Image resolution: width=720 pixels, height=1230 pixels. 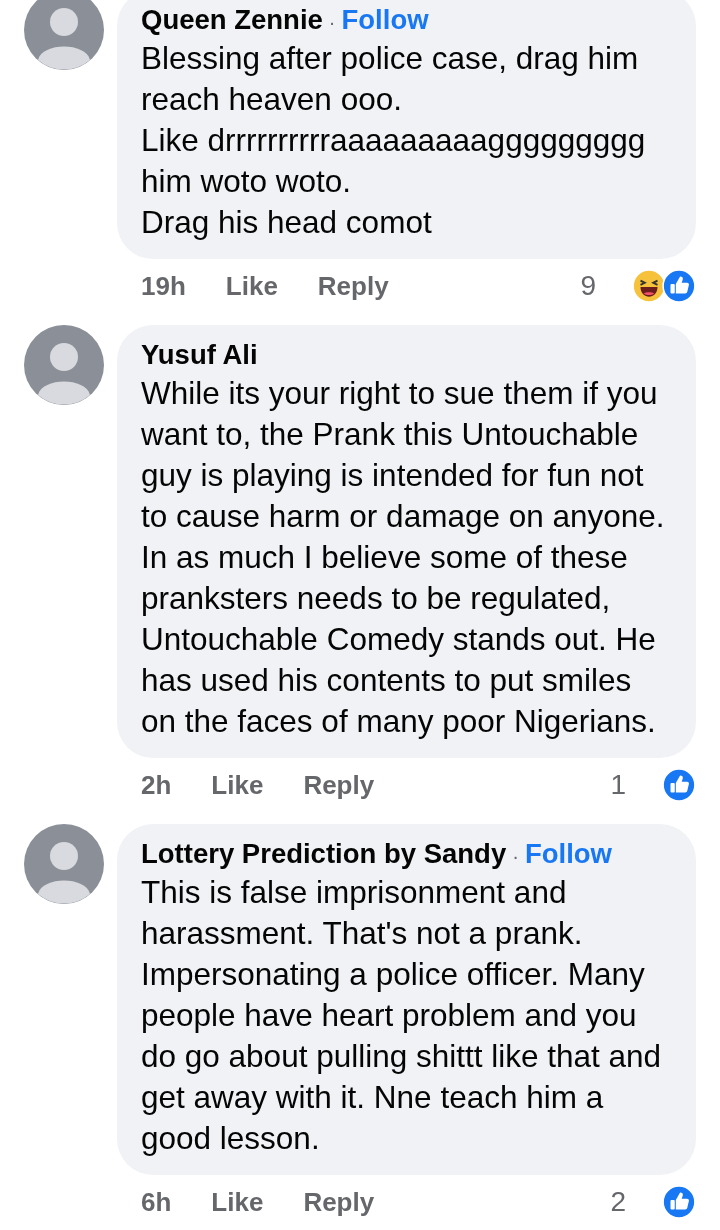 What do you see at coordinates (618, 1202) in the screenshot?
I see `reaction-count: 2` at bounding box center [618, 1202].